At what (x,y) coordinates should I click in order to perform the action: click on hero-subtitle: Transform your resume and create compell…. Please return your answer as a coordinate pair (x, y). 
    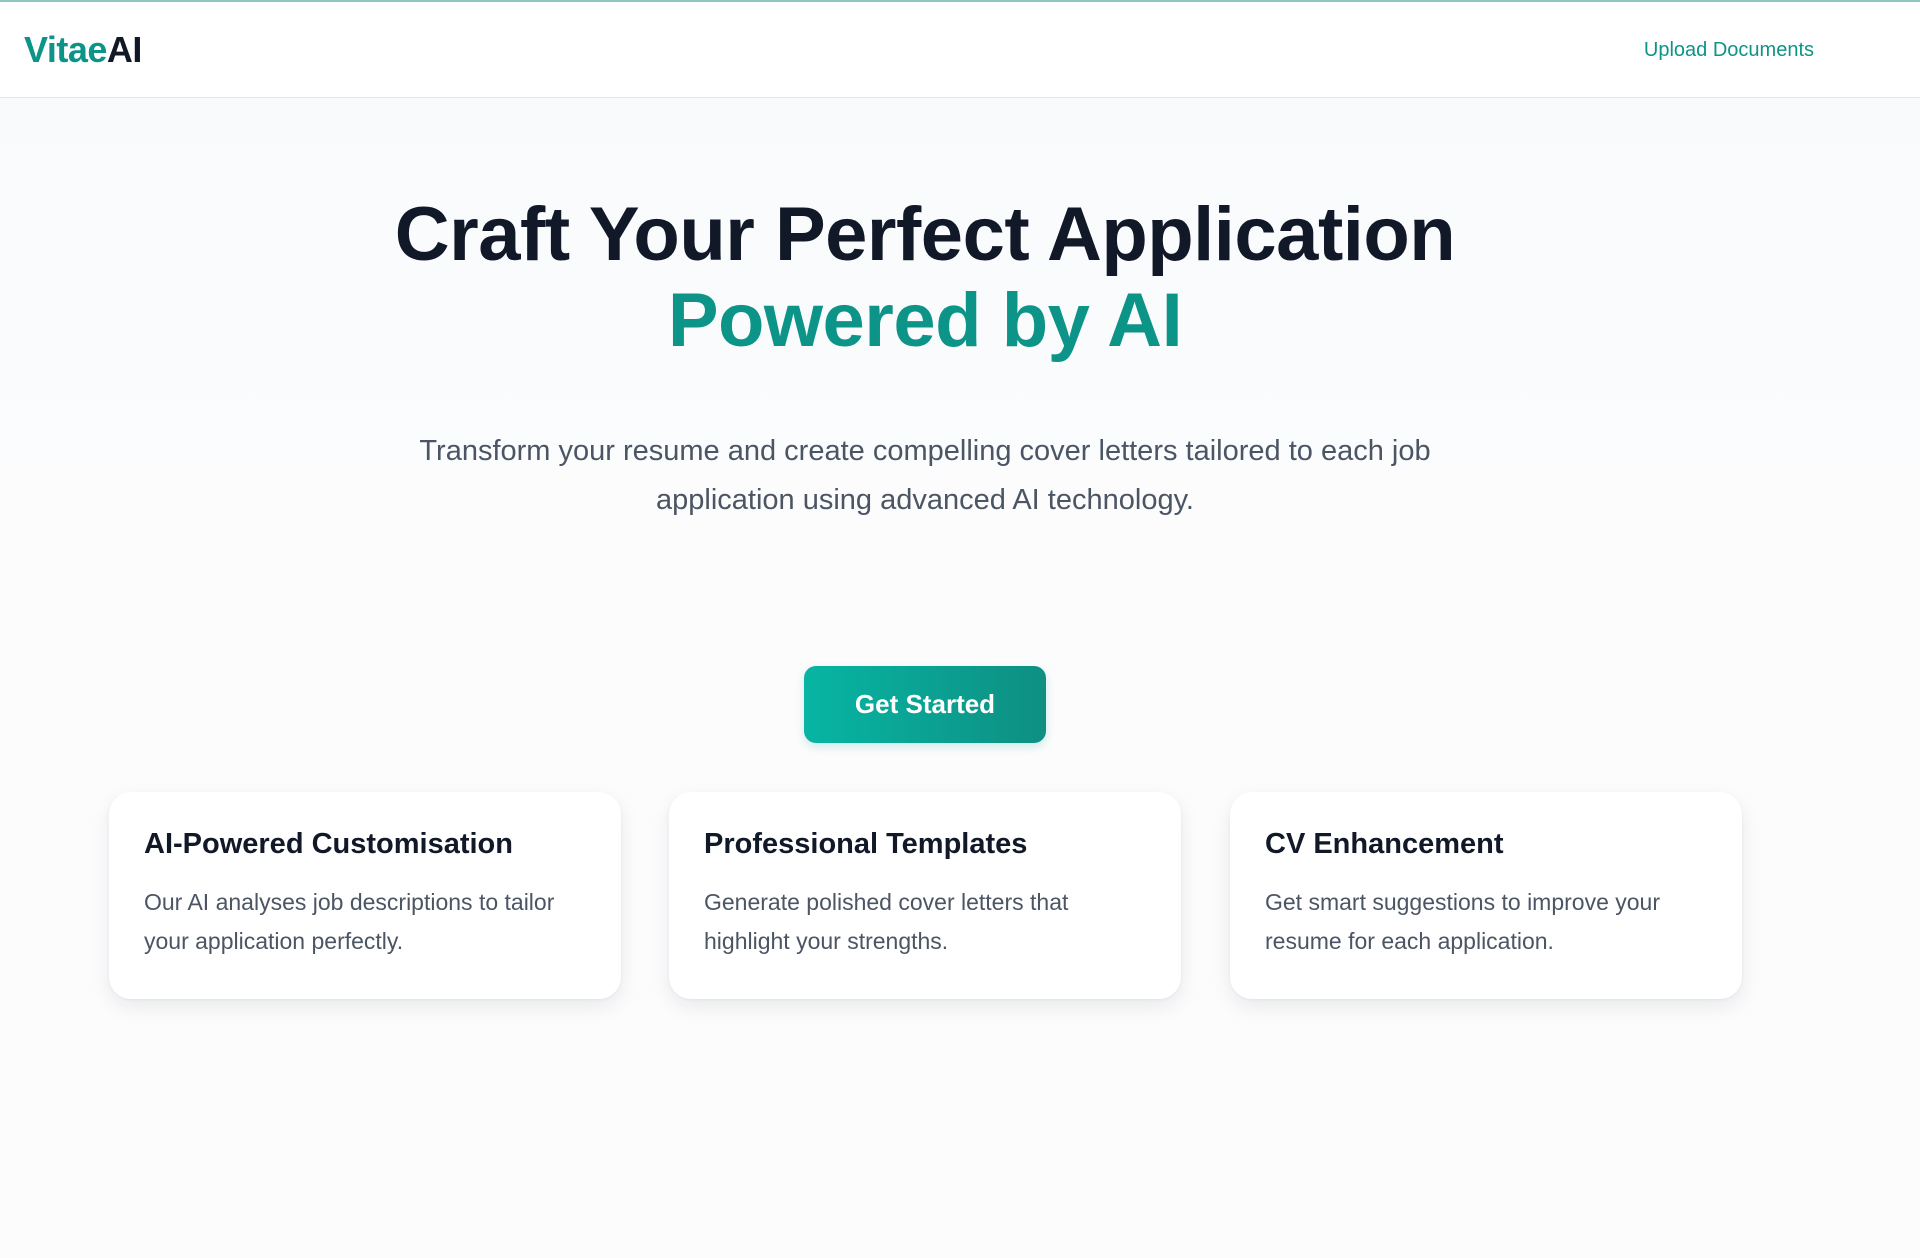
    Looking at the image, I should click on (925, 475).